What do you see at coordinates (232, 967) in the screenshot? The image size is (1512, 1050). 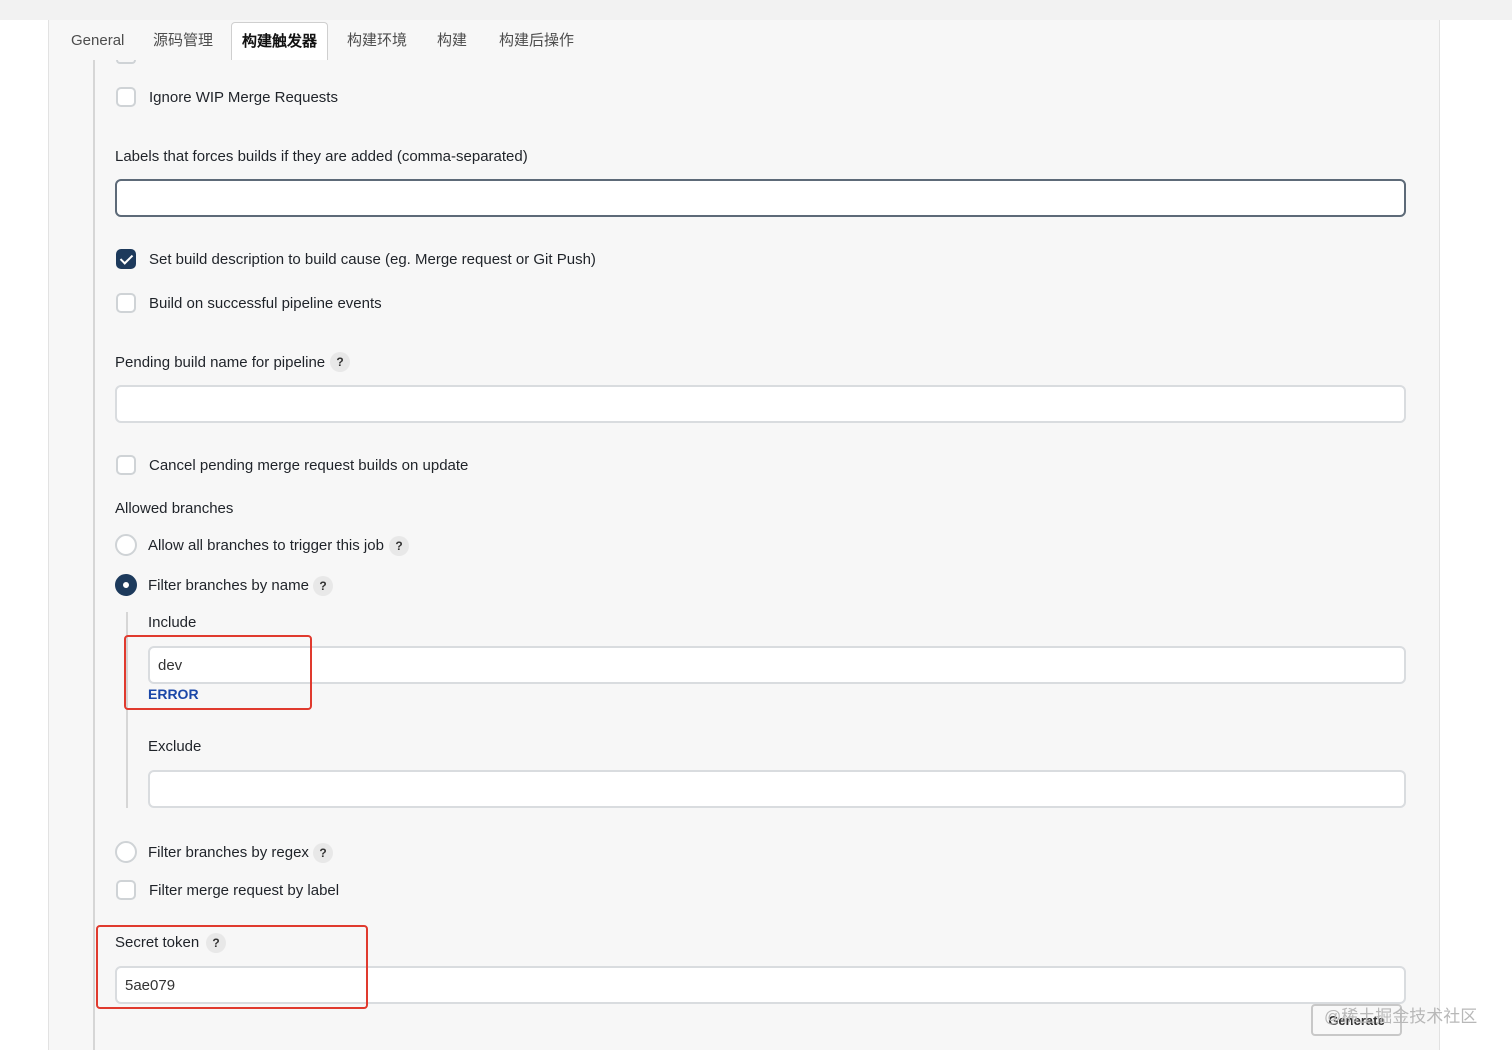 I see `secret-token-highlight-box` at bounding box center [232, 967].